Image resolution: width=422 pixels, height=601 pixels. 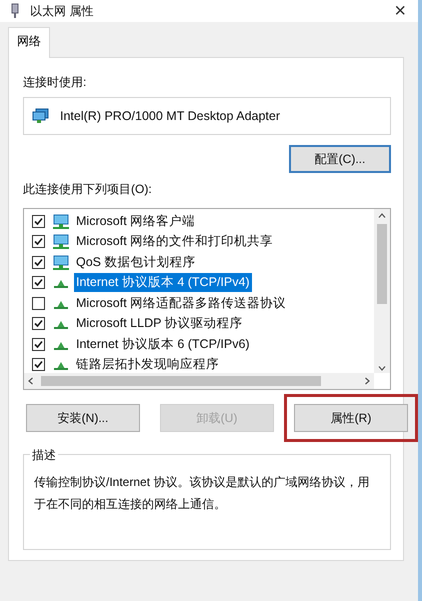 What do you see at coordinates (88, 189) in the screenshot?
I see `items-label: 此连接使用下列项目(O):` at bounding box center [88, 189].